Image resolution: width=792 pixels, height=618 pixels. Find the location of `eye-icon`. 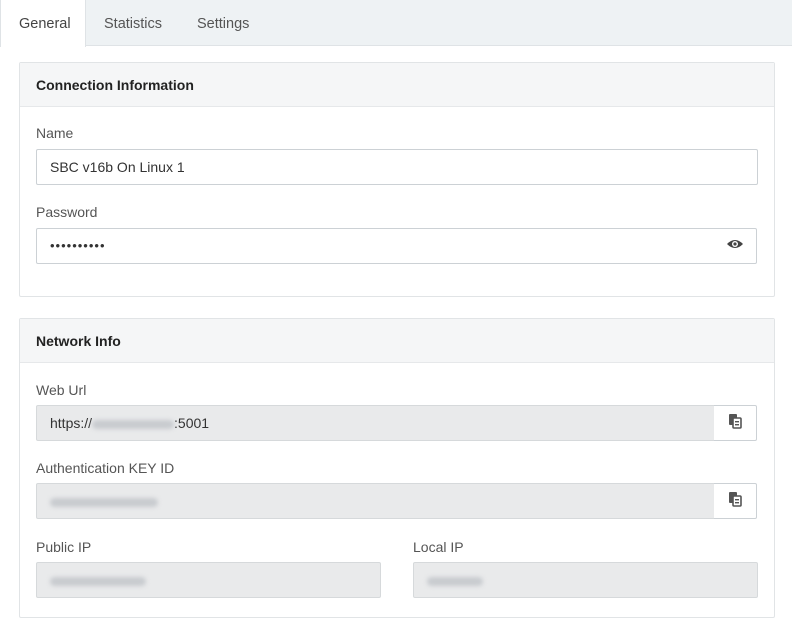

eye-icon is located at coordinates (735, 246).